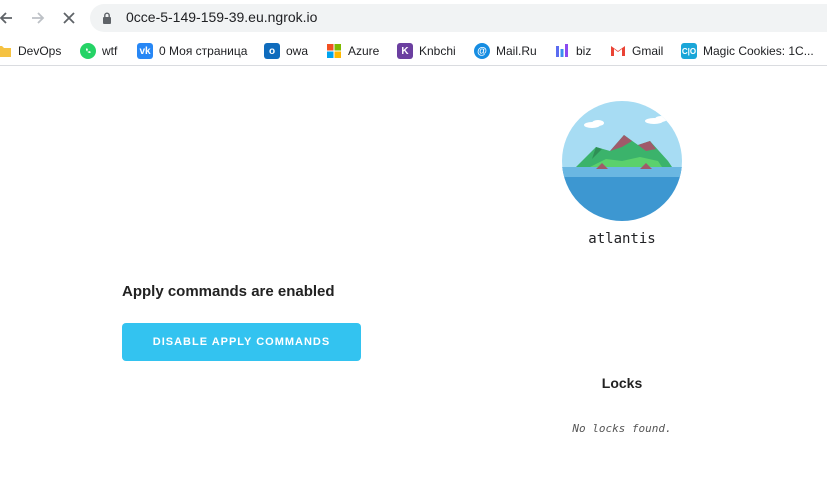 This screenshot has width=827, height=486. I want to click on bookmark-azure: Azure, so click(352, 51).